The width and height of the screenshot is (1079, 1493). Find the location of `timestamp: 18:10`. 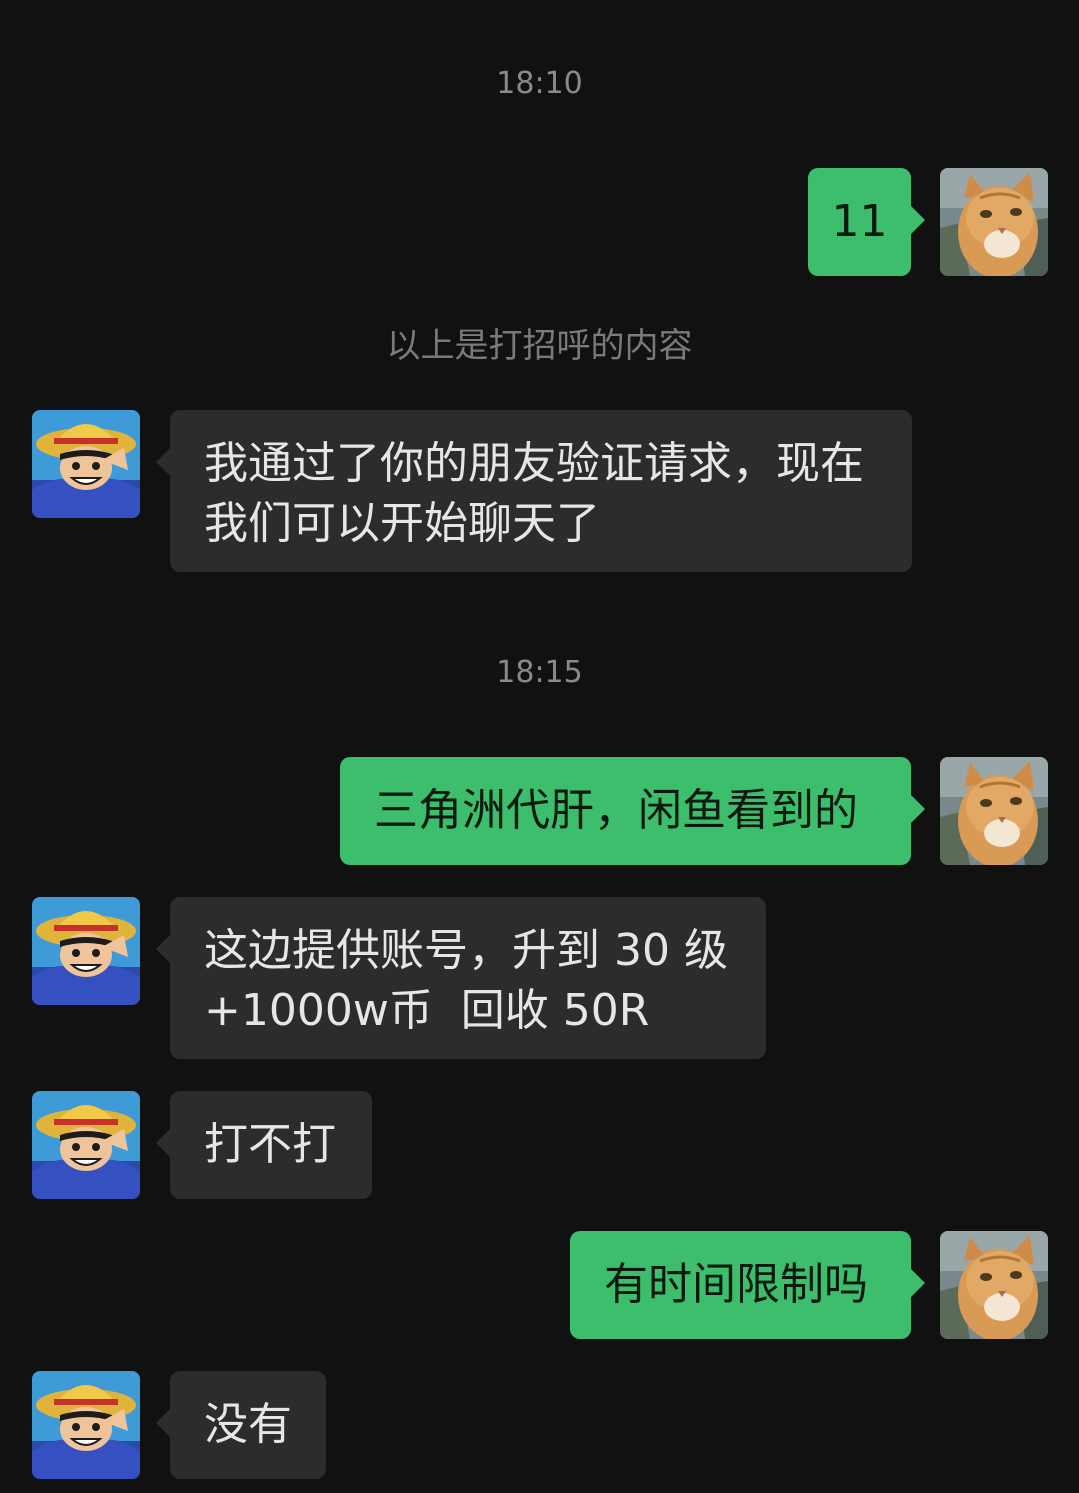

timestamp: 18:10 is located at coordinates (539, 83).